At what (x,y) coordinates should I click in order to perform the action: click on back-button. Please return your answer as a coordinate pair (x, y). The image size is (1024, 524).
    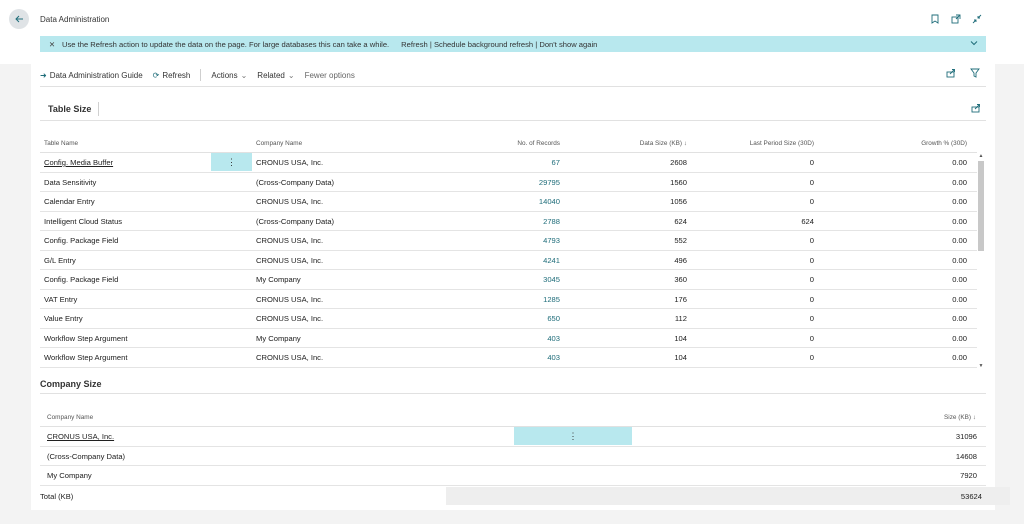
    Looking at the image, I should click on (19, 19).